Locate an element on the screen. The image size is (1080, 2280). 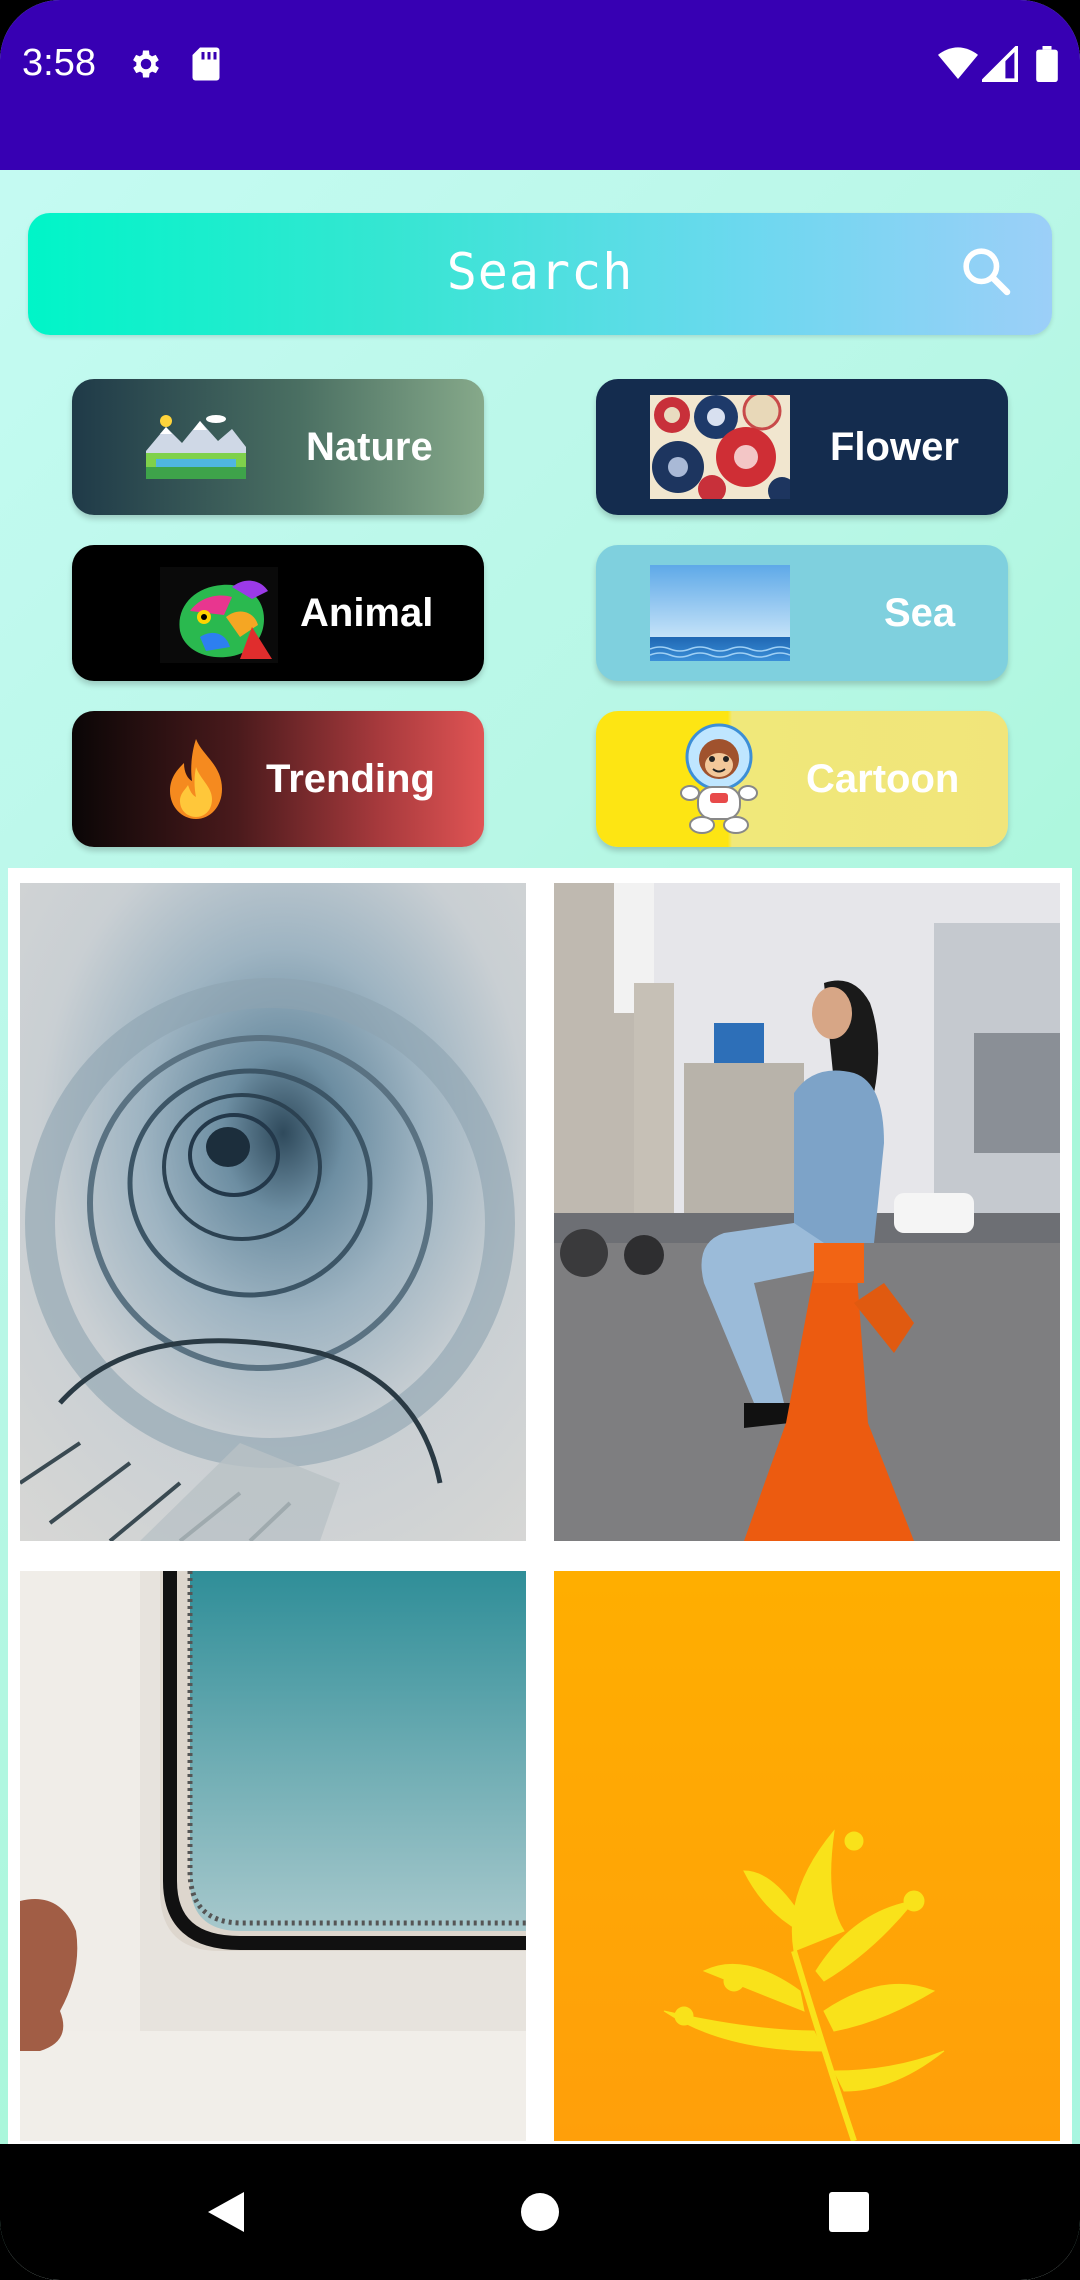
search-icon is located at coordinates (986, 271).